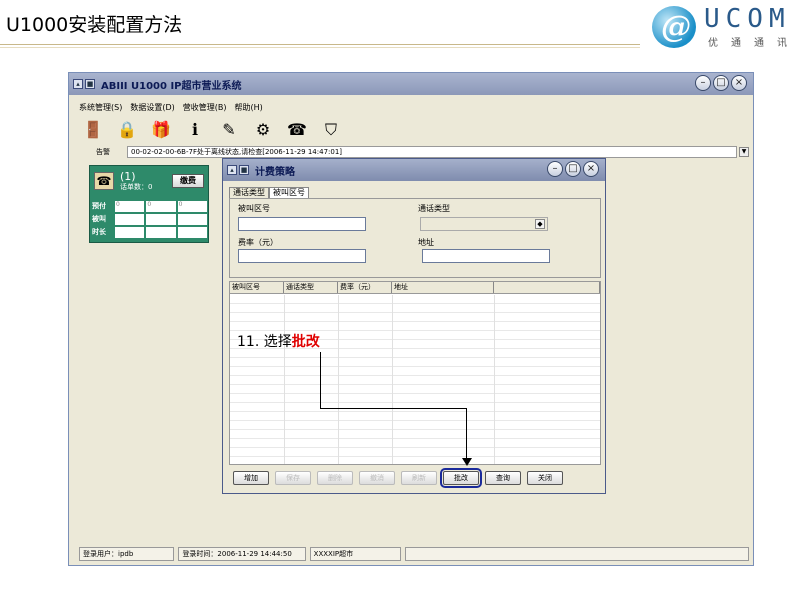 The width and height of the screenshot is (800, 600). Describe the element at coordinates (419, 478) in the screenshot. I see `refresh-button: 刷新` at that location.